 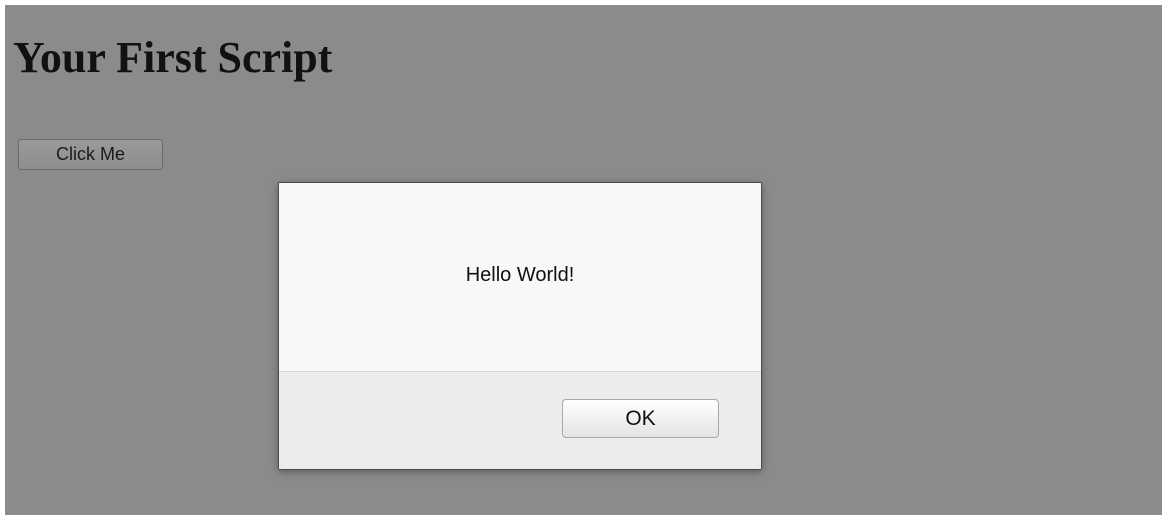 What do you see at coordinates (520, 420) in the screenshot?
I see `alert-footer: OK` at bounding box center [520, 420].